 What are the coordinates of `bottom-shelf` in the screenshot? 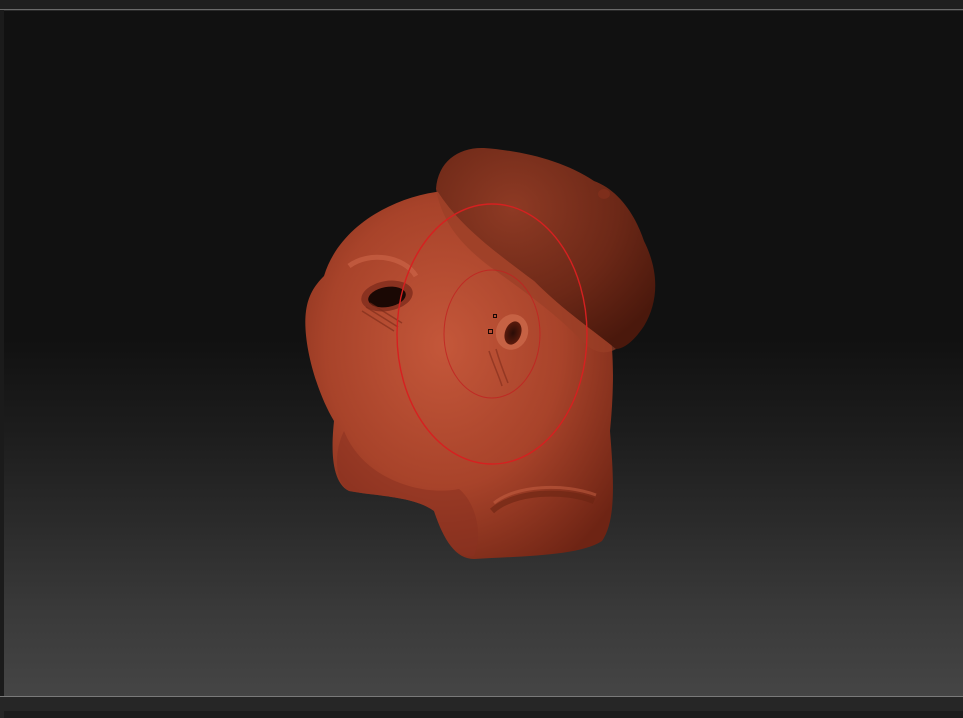 It's located at (483, 714).